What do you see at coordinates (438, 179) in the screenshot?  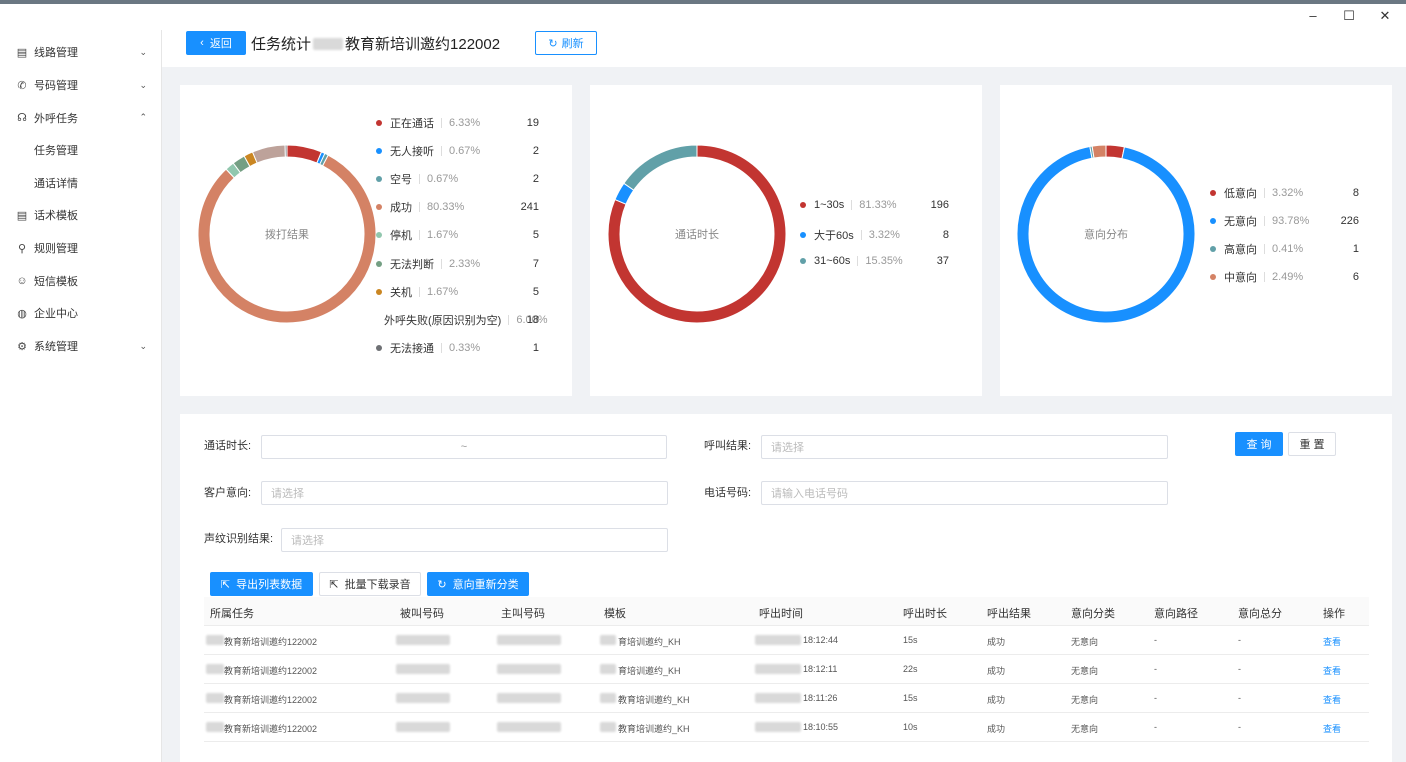 I see `legend-percent: 0.67%` at bounding box center [438, 179].